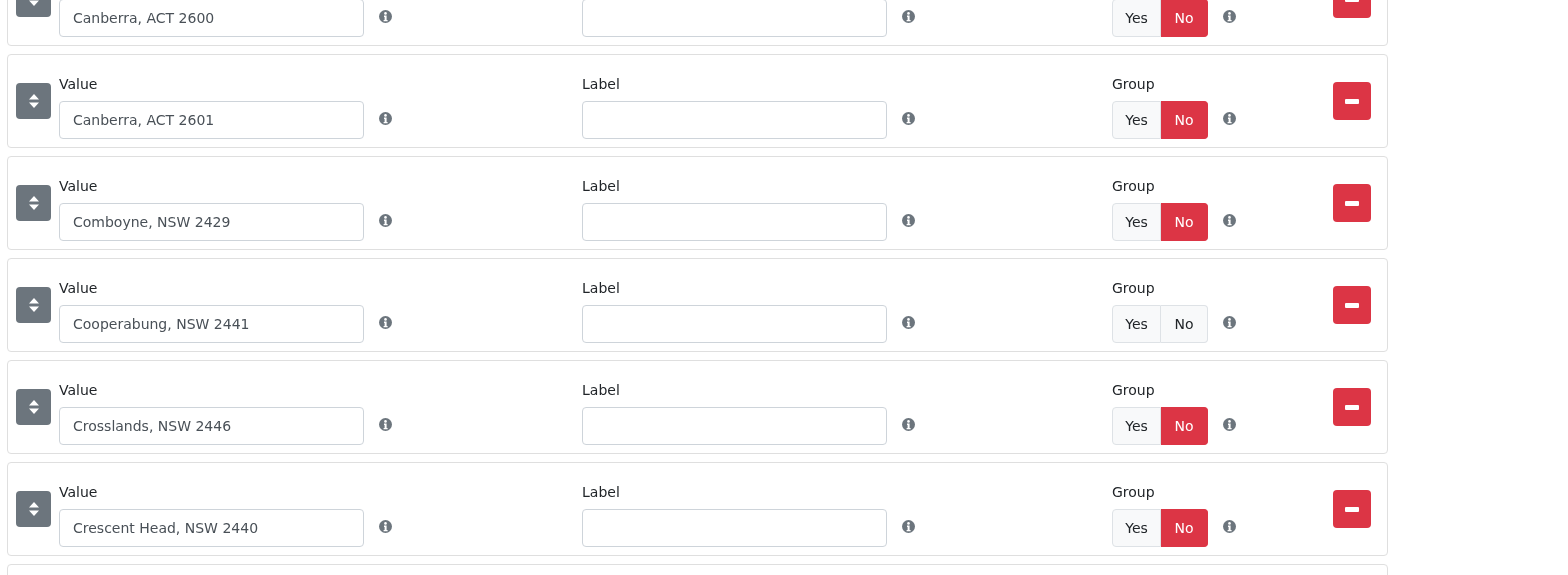 The image size is (1568, 575). I want to click on input-field: Crescent Head, NSW 2440, so click(211, 528).